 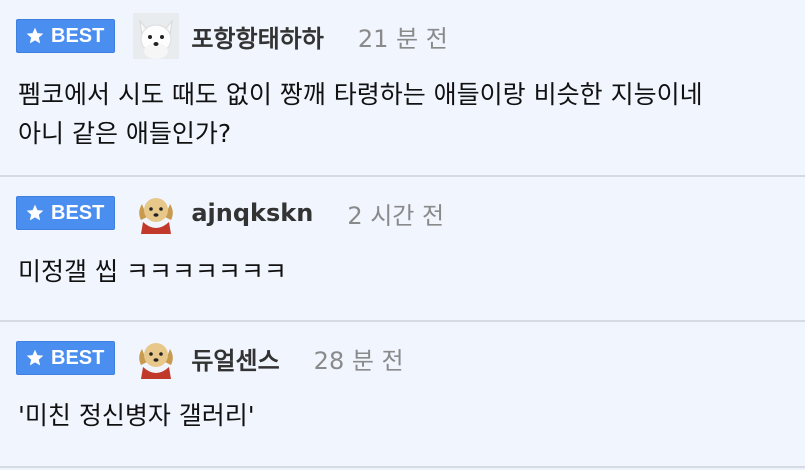 I want to click on comment-text: '미친 정신병자 갤러리', so click(x=136, y=415).